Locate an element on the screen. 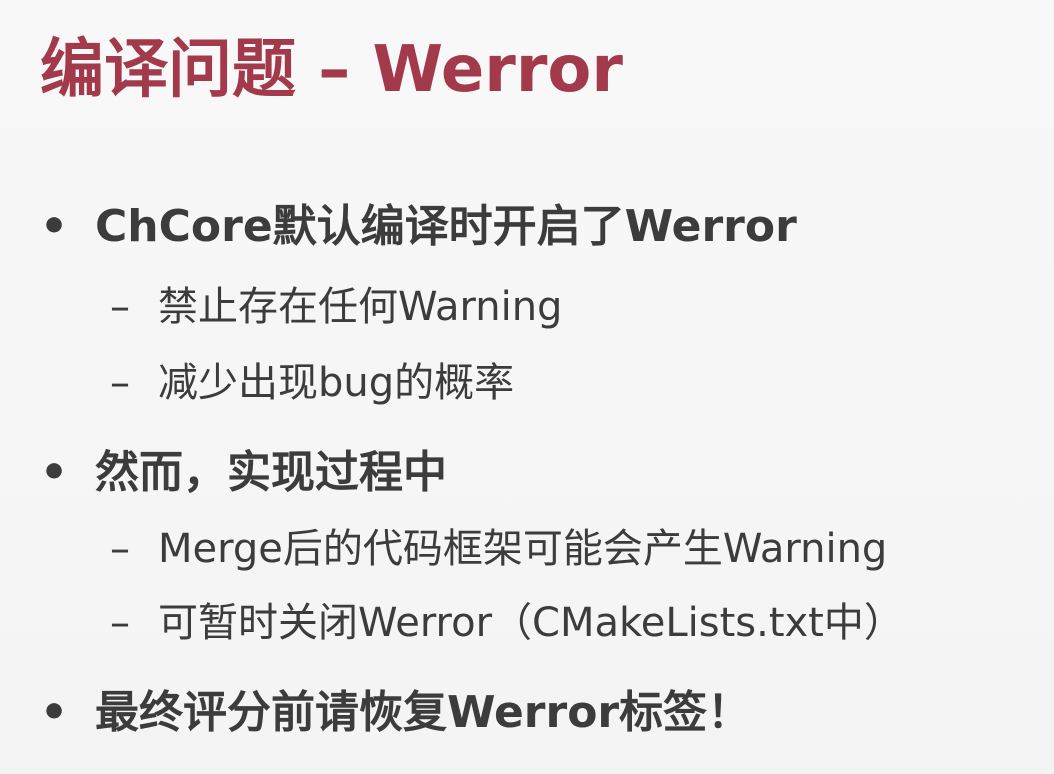 The width and height of the screenshot is (1054, 774). sub-item-1-1: – 禁止存在任何Warning is located at coordinates (336, 303).